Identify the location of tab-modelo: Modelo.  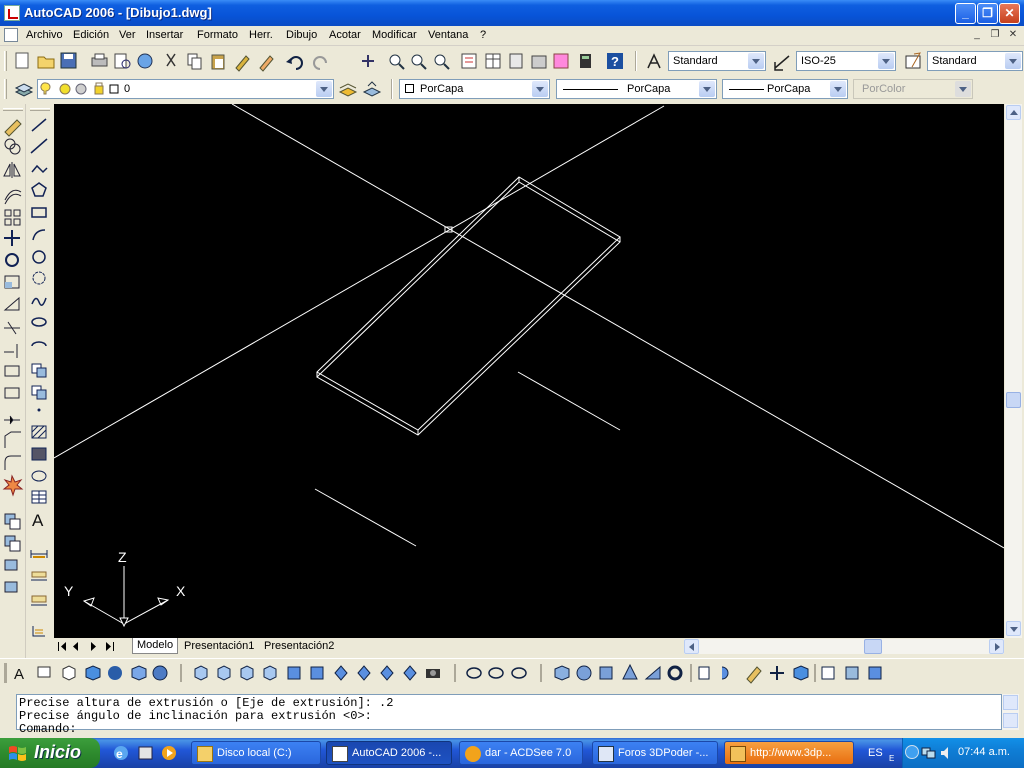
(155, 646).